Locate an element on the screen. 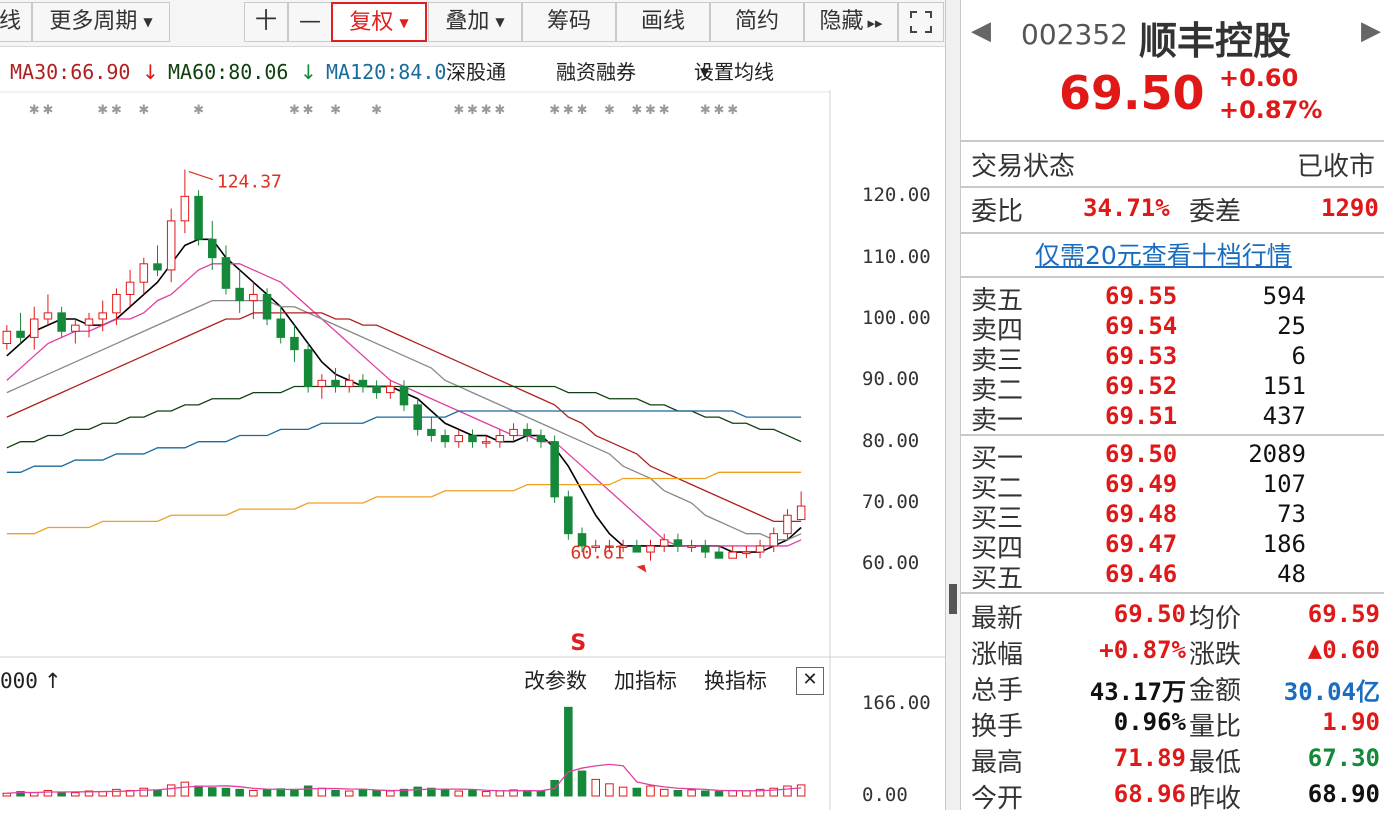 The image size is (1384, 816). chips-button: 筹码 is located at coordinates (569, 22).